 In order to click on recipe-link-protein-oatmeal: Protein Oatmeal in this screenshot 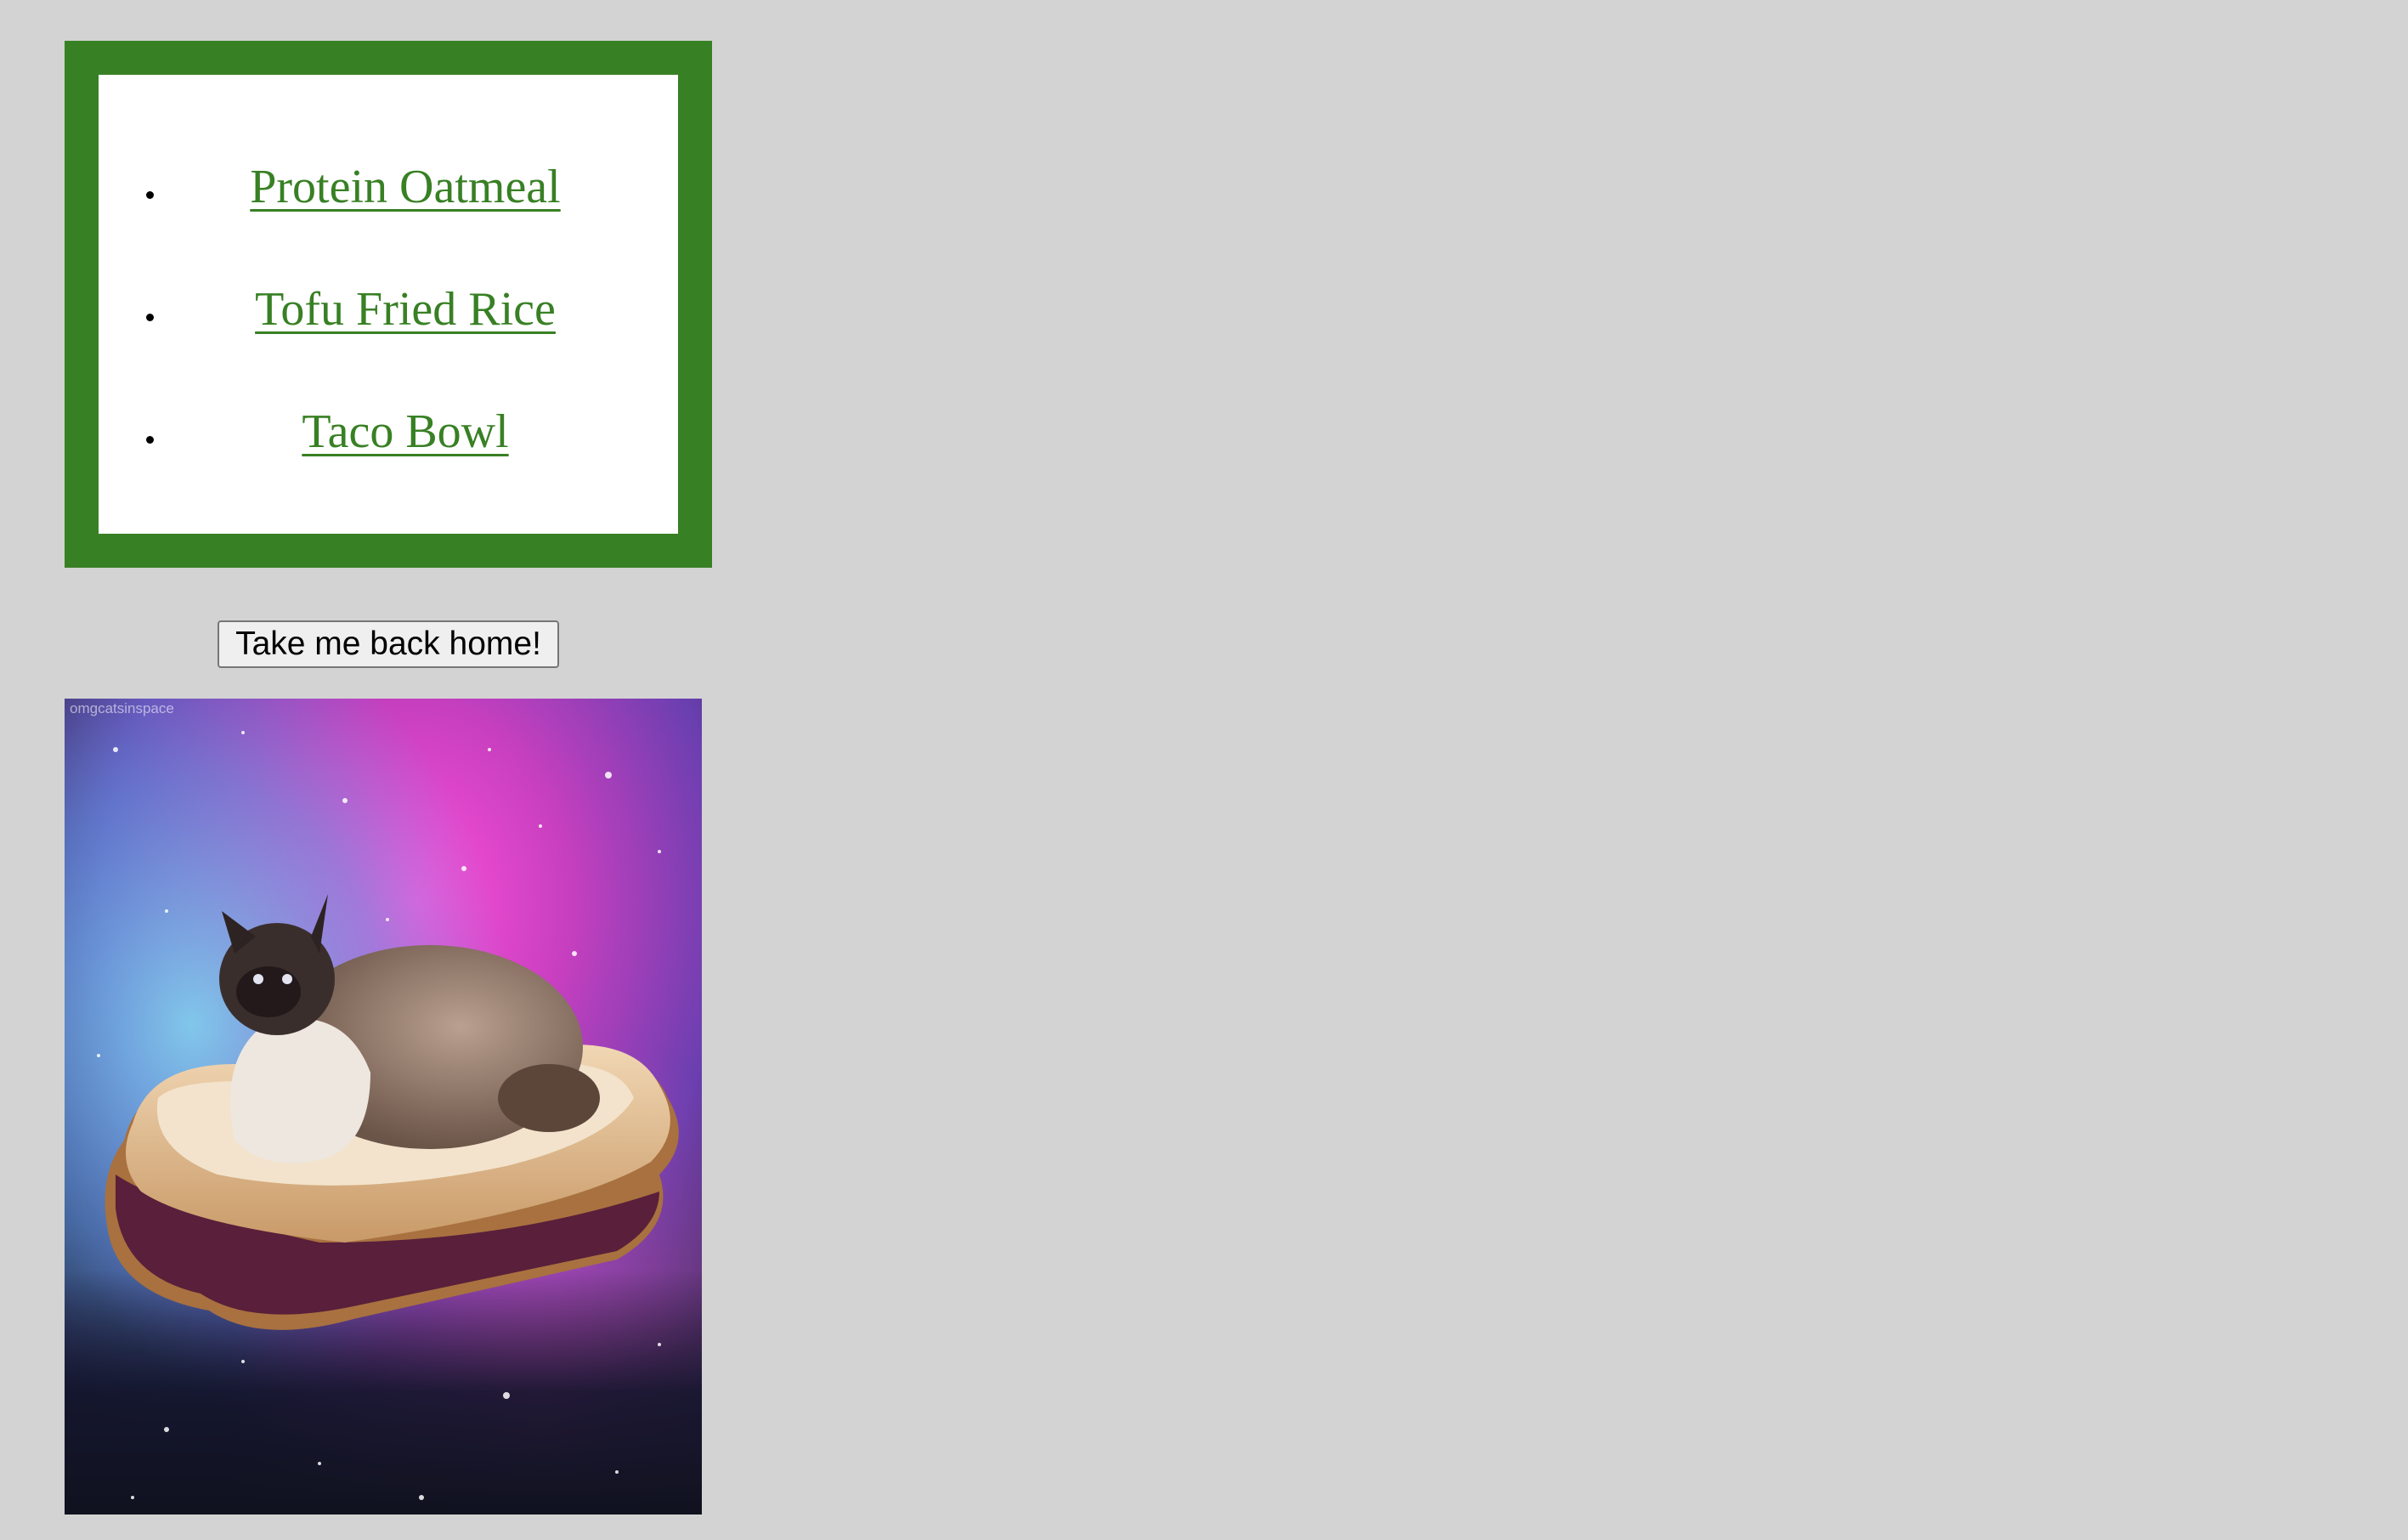, I will do `click(405, 187)`.